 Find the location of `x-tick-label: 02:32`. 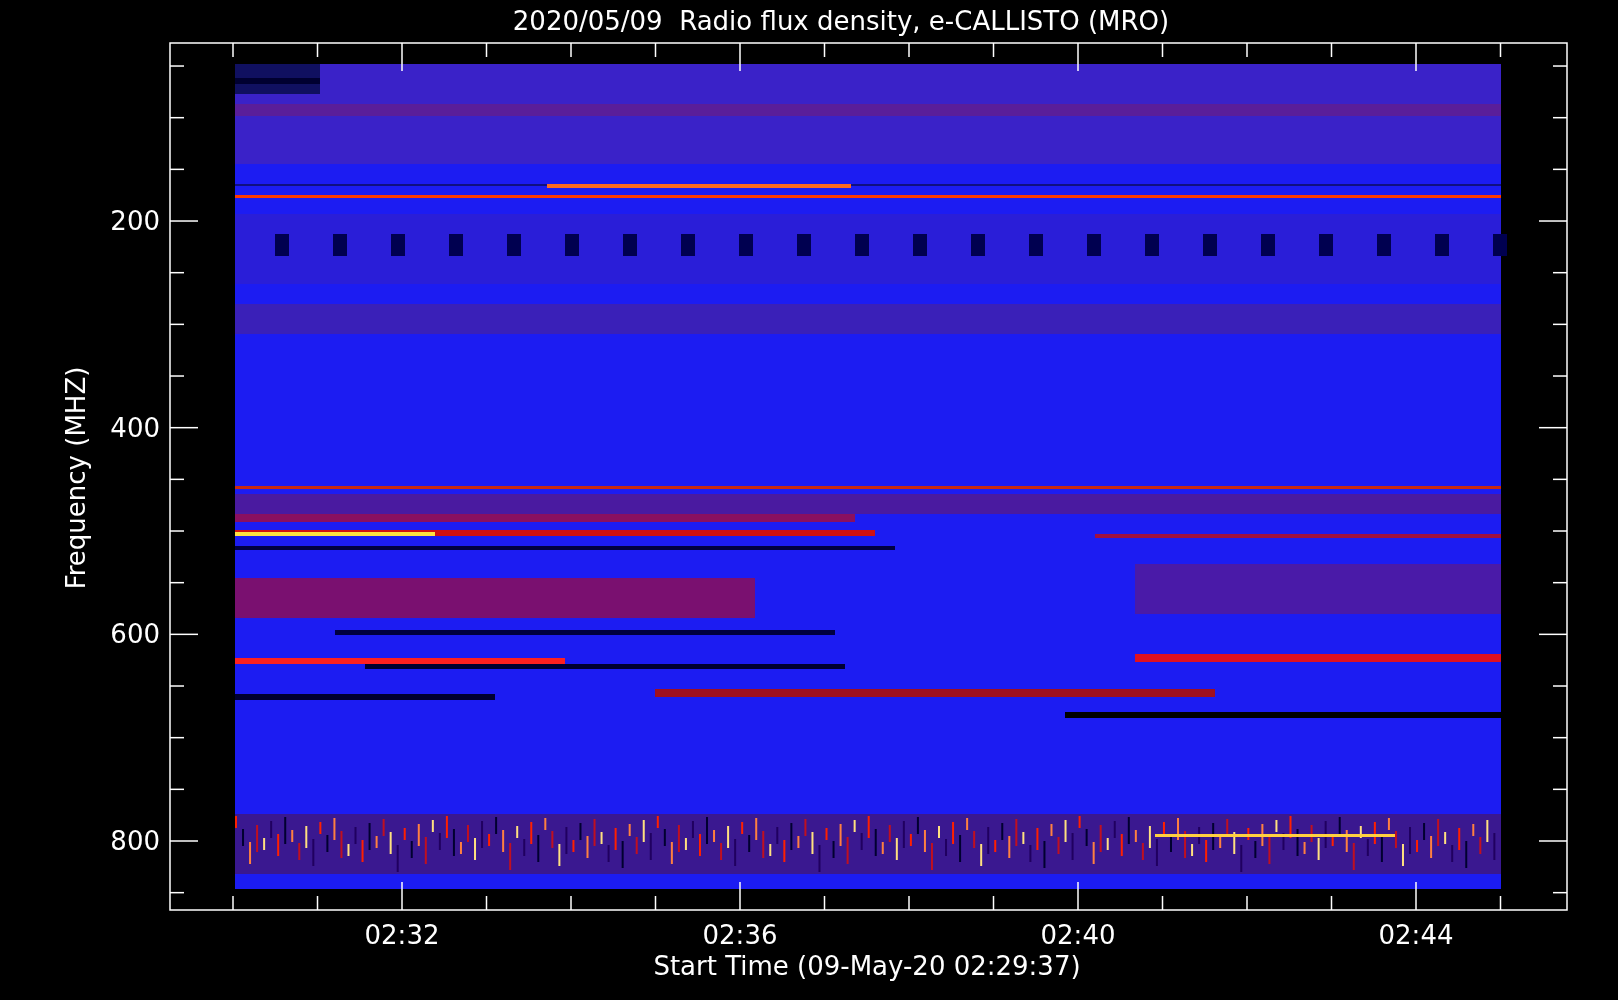

x-tick-label: 02:32 is located at coordinates (402, 935).